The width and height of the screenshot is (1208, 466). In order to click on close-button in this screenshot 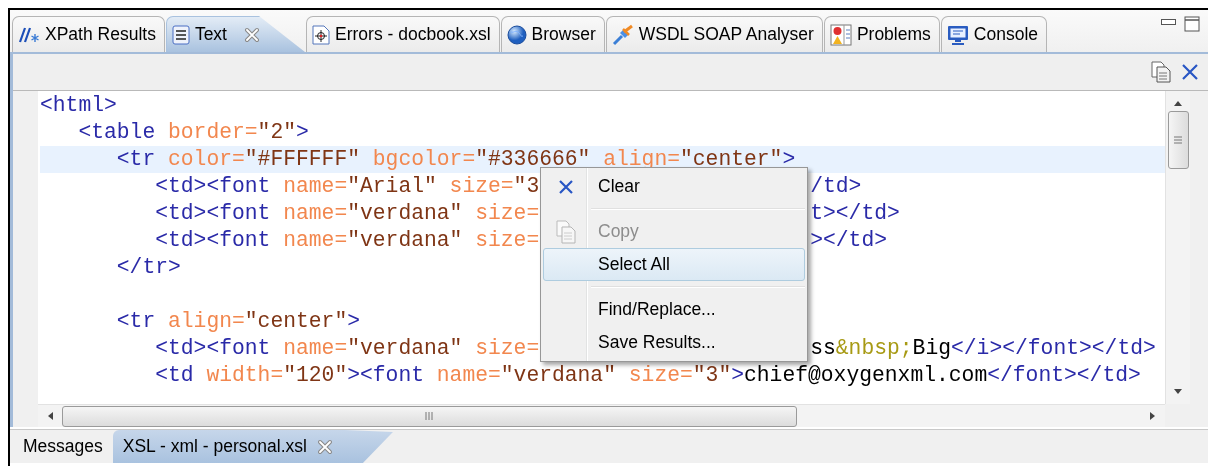, I will do `click(1190, 72)`.